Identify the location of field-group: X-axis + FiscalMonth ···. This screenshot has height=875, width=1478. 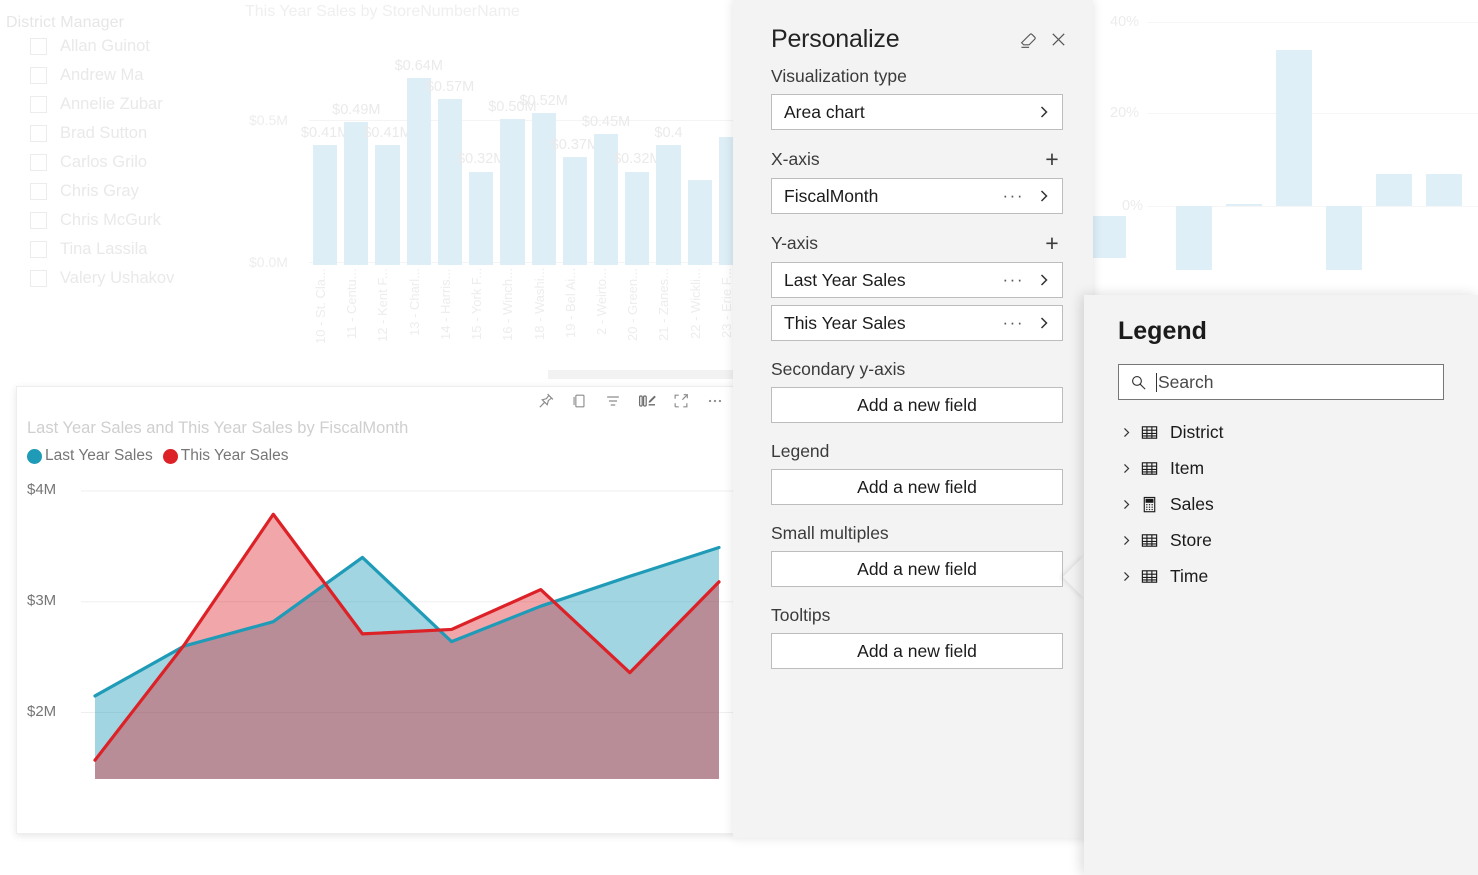
(917, 181).